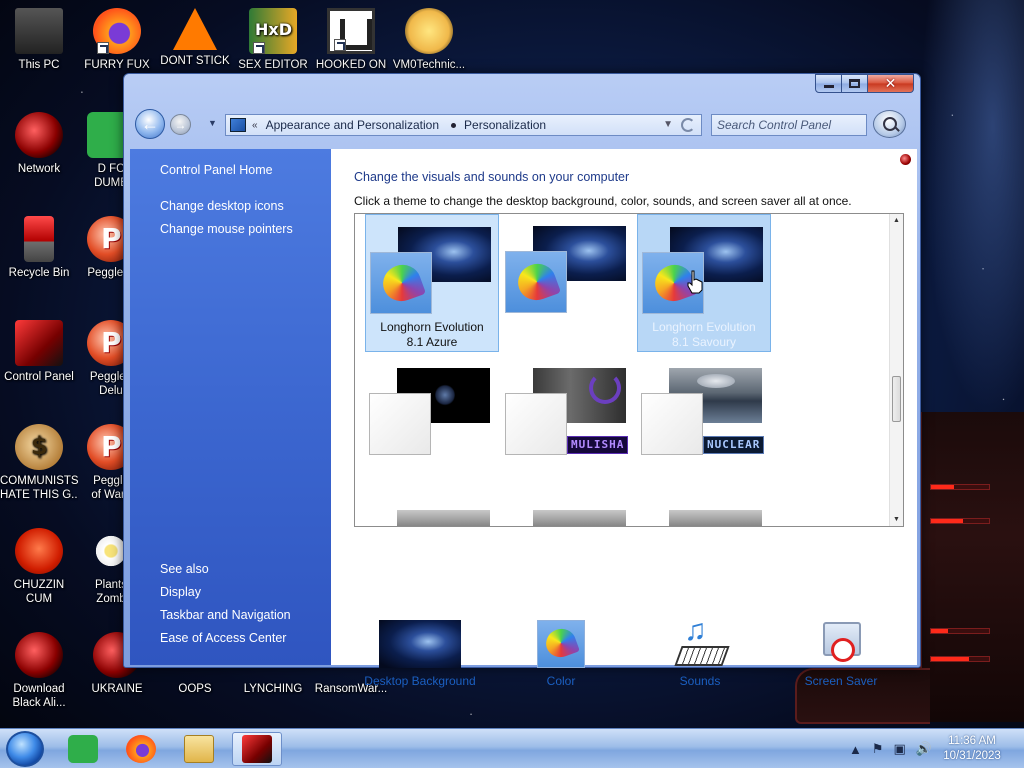 The image size is (1024, 768). Describe the element at coordinates (223, 638) in the screenshot. I see `sidebar-link-ease-of-access: Ease of Access Center` at that location.